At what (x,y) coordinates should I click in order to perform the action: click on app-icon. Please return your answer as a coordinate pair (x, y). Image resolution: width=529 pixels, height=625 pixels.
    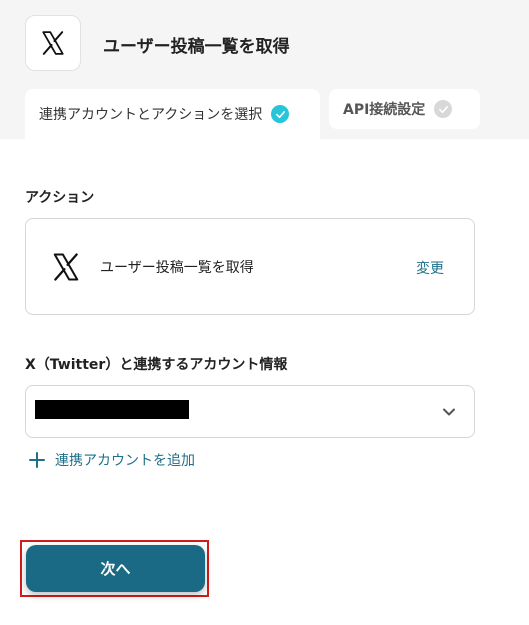
    Looking at the image, I should click on (53, 43).